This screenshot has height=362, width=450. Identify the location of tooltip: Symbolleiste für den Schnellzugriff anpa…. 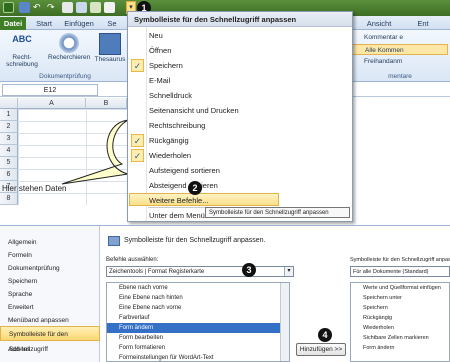
(277, 212).